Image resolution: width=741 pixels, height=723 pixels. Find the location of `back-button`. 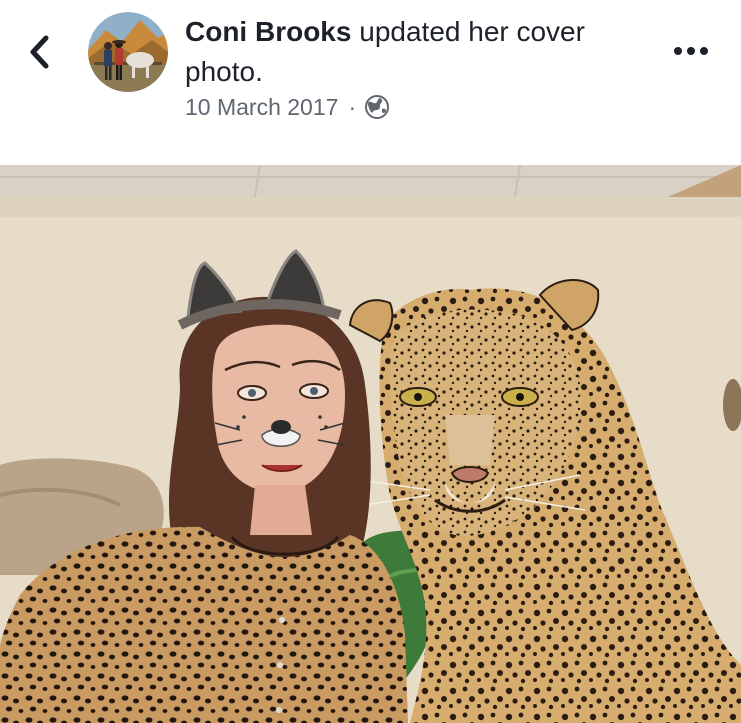

back-button is located at coordinates (40, 52).